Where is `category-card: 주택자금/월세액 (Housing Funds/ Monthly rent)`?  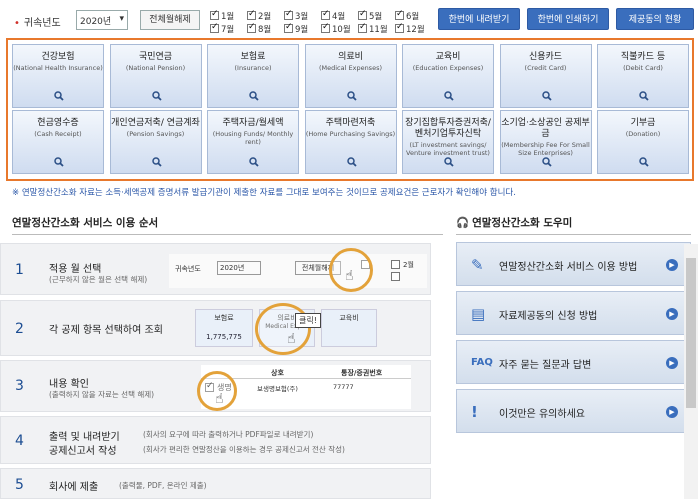 category-card: 주택자금/월세액 (Housing Funds/ Monthly rent) is located at coordinates (253, 142).